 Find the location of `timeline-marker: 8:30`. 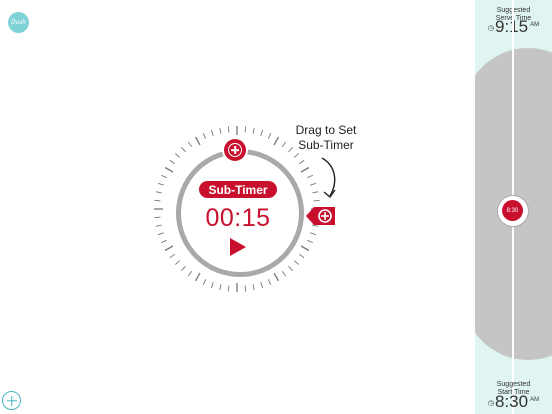

timeline-marker: 8:30 is located at coordinates (513, 211).